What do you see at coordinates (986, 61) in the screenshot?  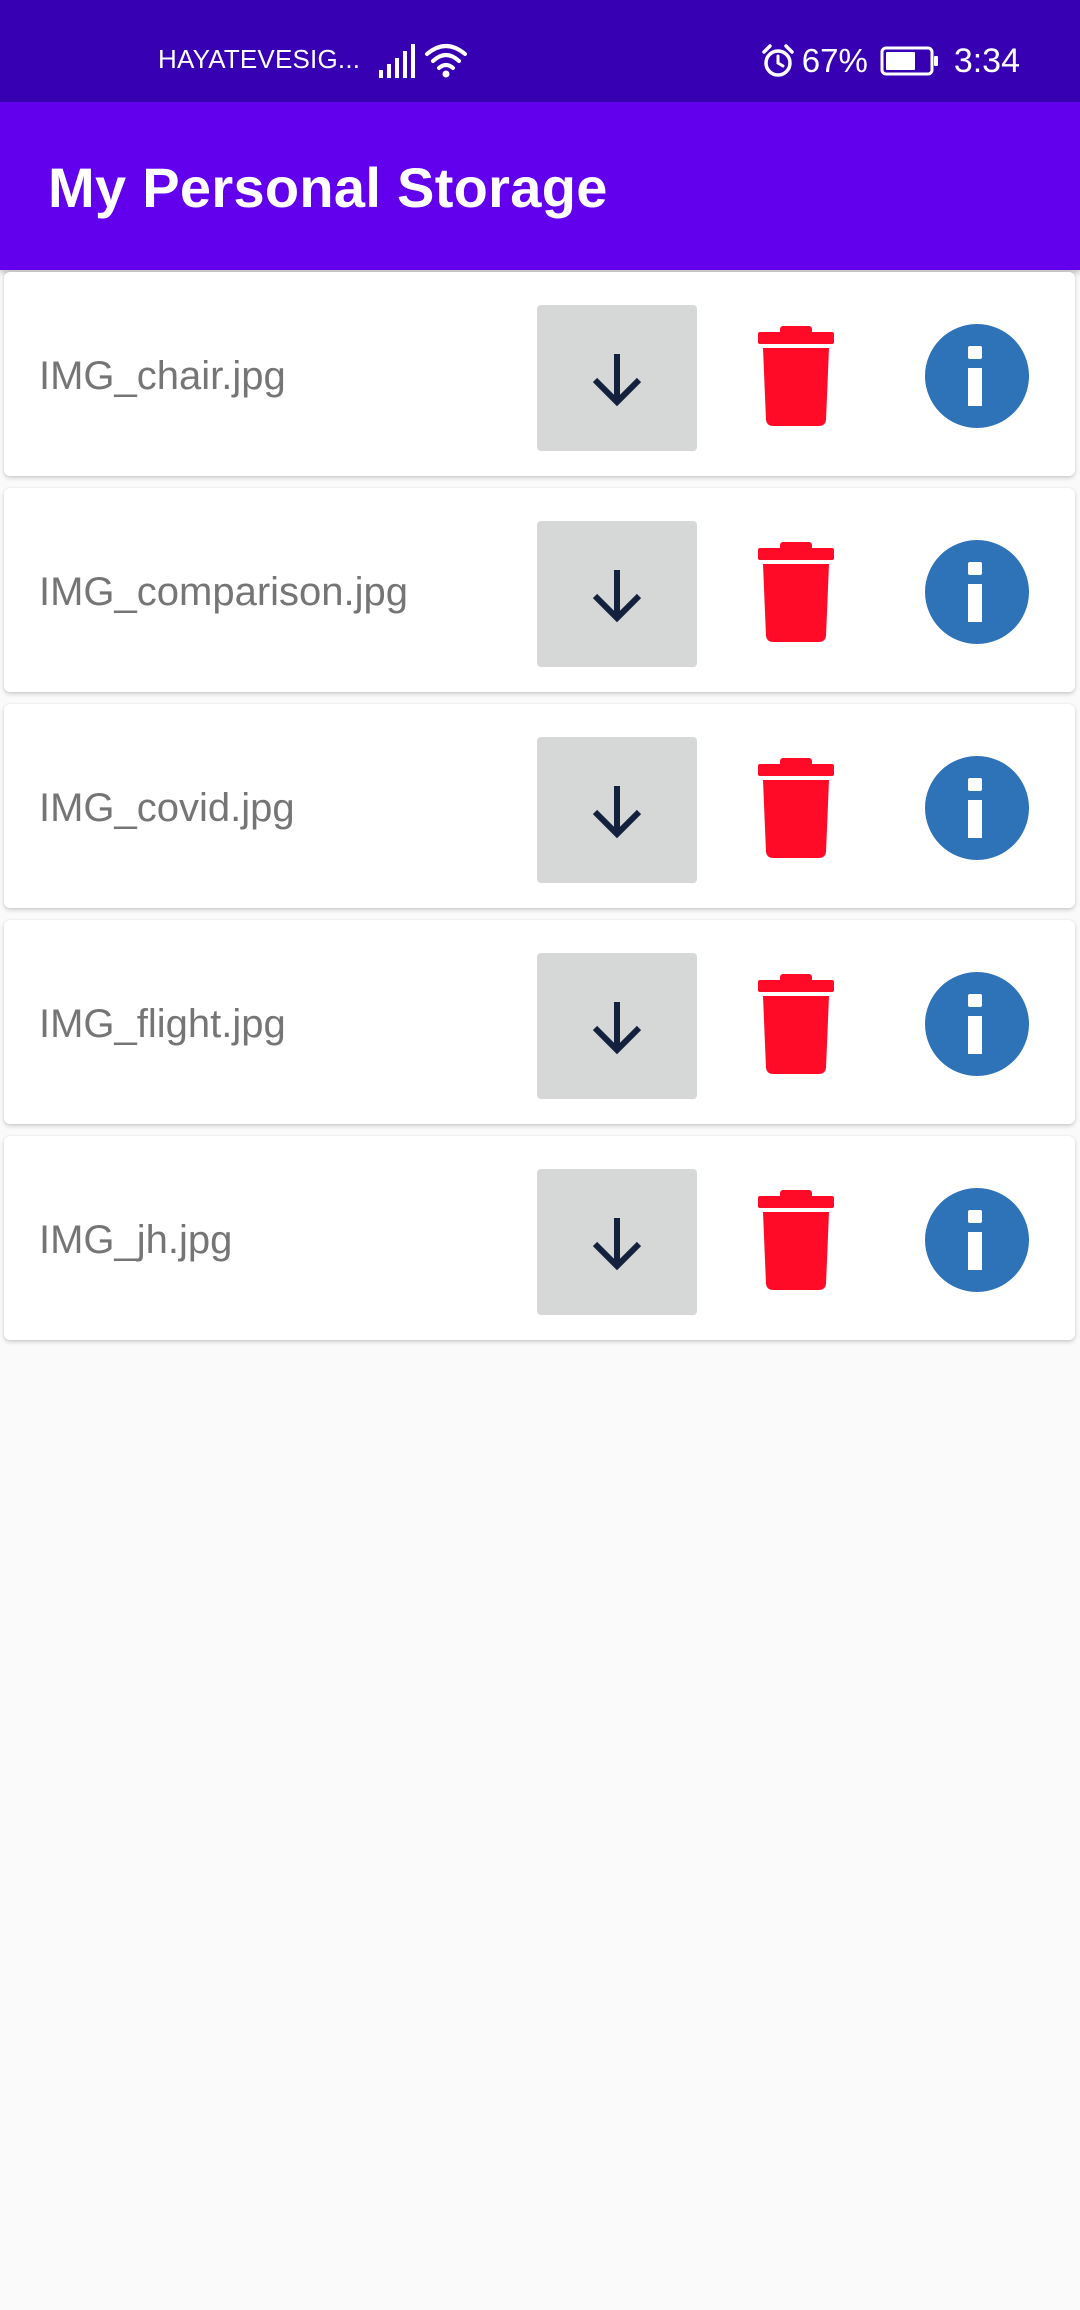 I see `status-clock: 3:34` at bounding box center [986, 61].